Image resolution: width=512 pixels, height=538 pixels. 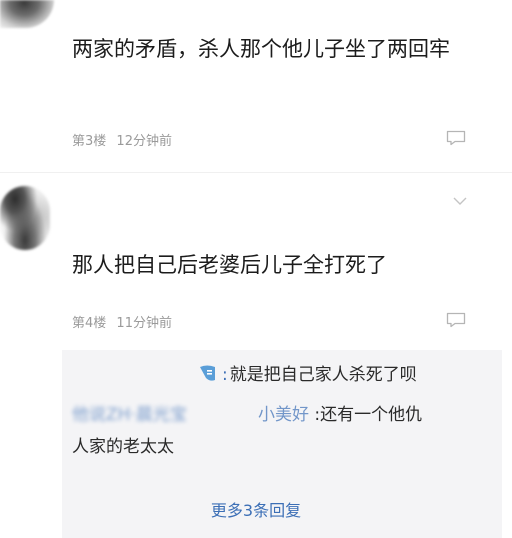 I want to click on comment-meta: 第4楼 11分钟前, so click(x=122, y=321).